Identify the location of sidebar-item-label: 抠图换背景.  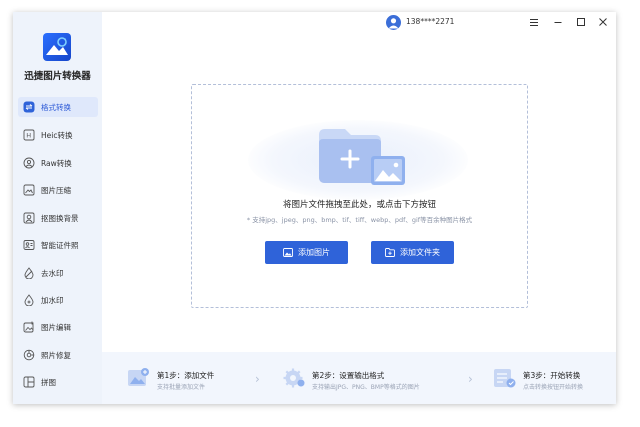
(60, 218).